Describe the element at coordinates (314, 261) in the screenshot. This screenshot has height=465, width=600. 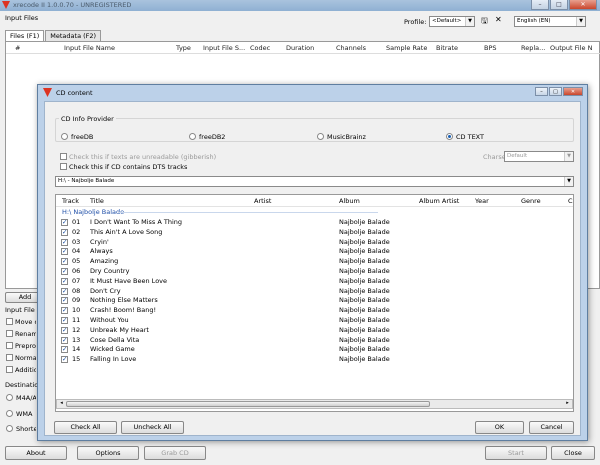
I see `track-row: 05 Amazing Najbolje Balade` at that location.